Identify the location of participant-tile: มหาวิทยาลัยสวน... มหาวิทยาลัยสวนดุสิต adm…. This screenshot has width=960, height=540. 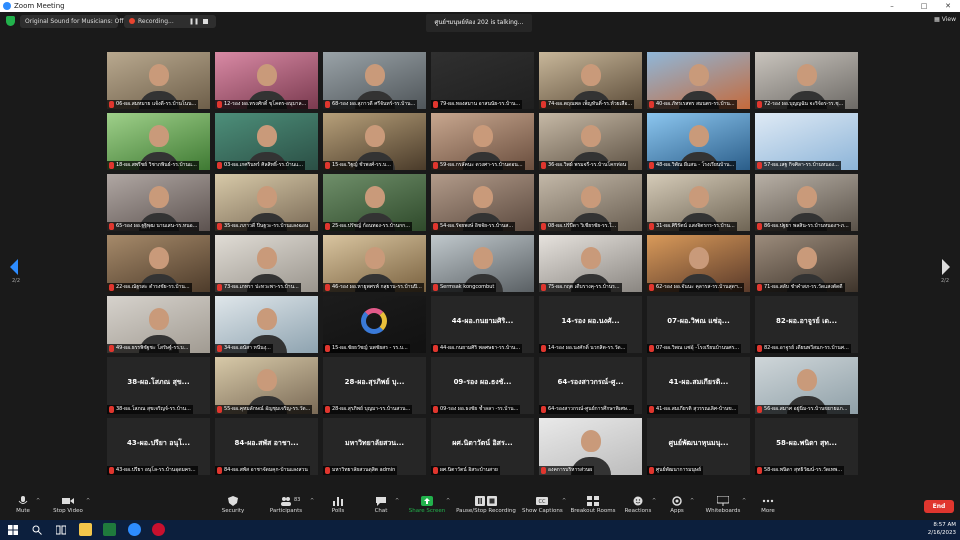
(374, 446).